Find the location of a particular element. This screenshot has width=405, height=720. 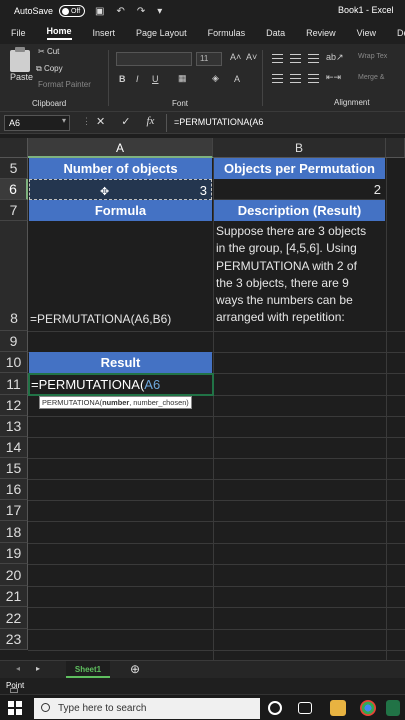

row-header-9: 9 is located at coordinates (14, 341).